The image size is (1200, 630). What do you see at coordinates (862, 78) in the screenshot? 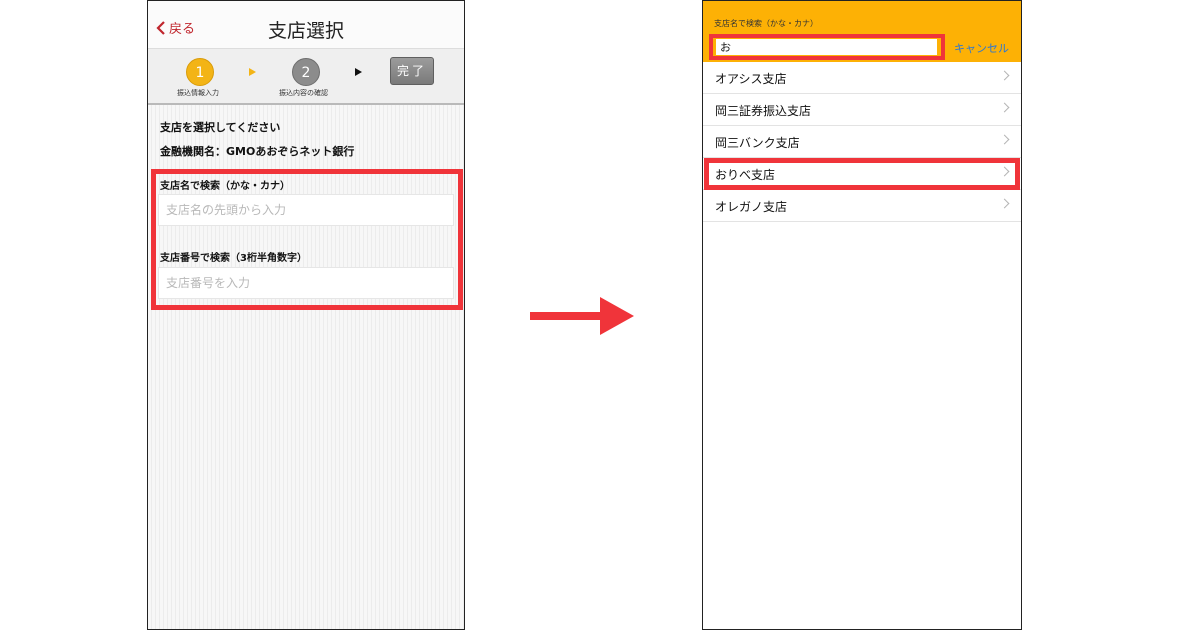
I see `list-item: オアシス支店` at bounding box center [862, 78].